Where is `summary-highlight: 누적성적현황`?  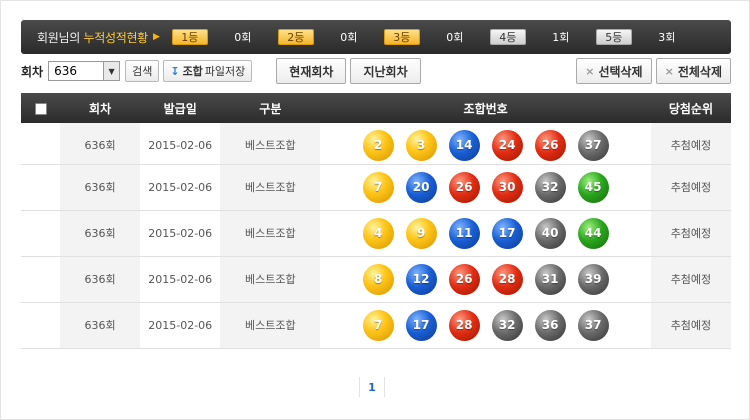
summary-highlight: 누적성적현황 is located at coordinates (115, 37).